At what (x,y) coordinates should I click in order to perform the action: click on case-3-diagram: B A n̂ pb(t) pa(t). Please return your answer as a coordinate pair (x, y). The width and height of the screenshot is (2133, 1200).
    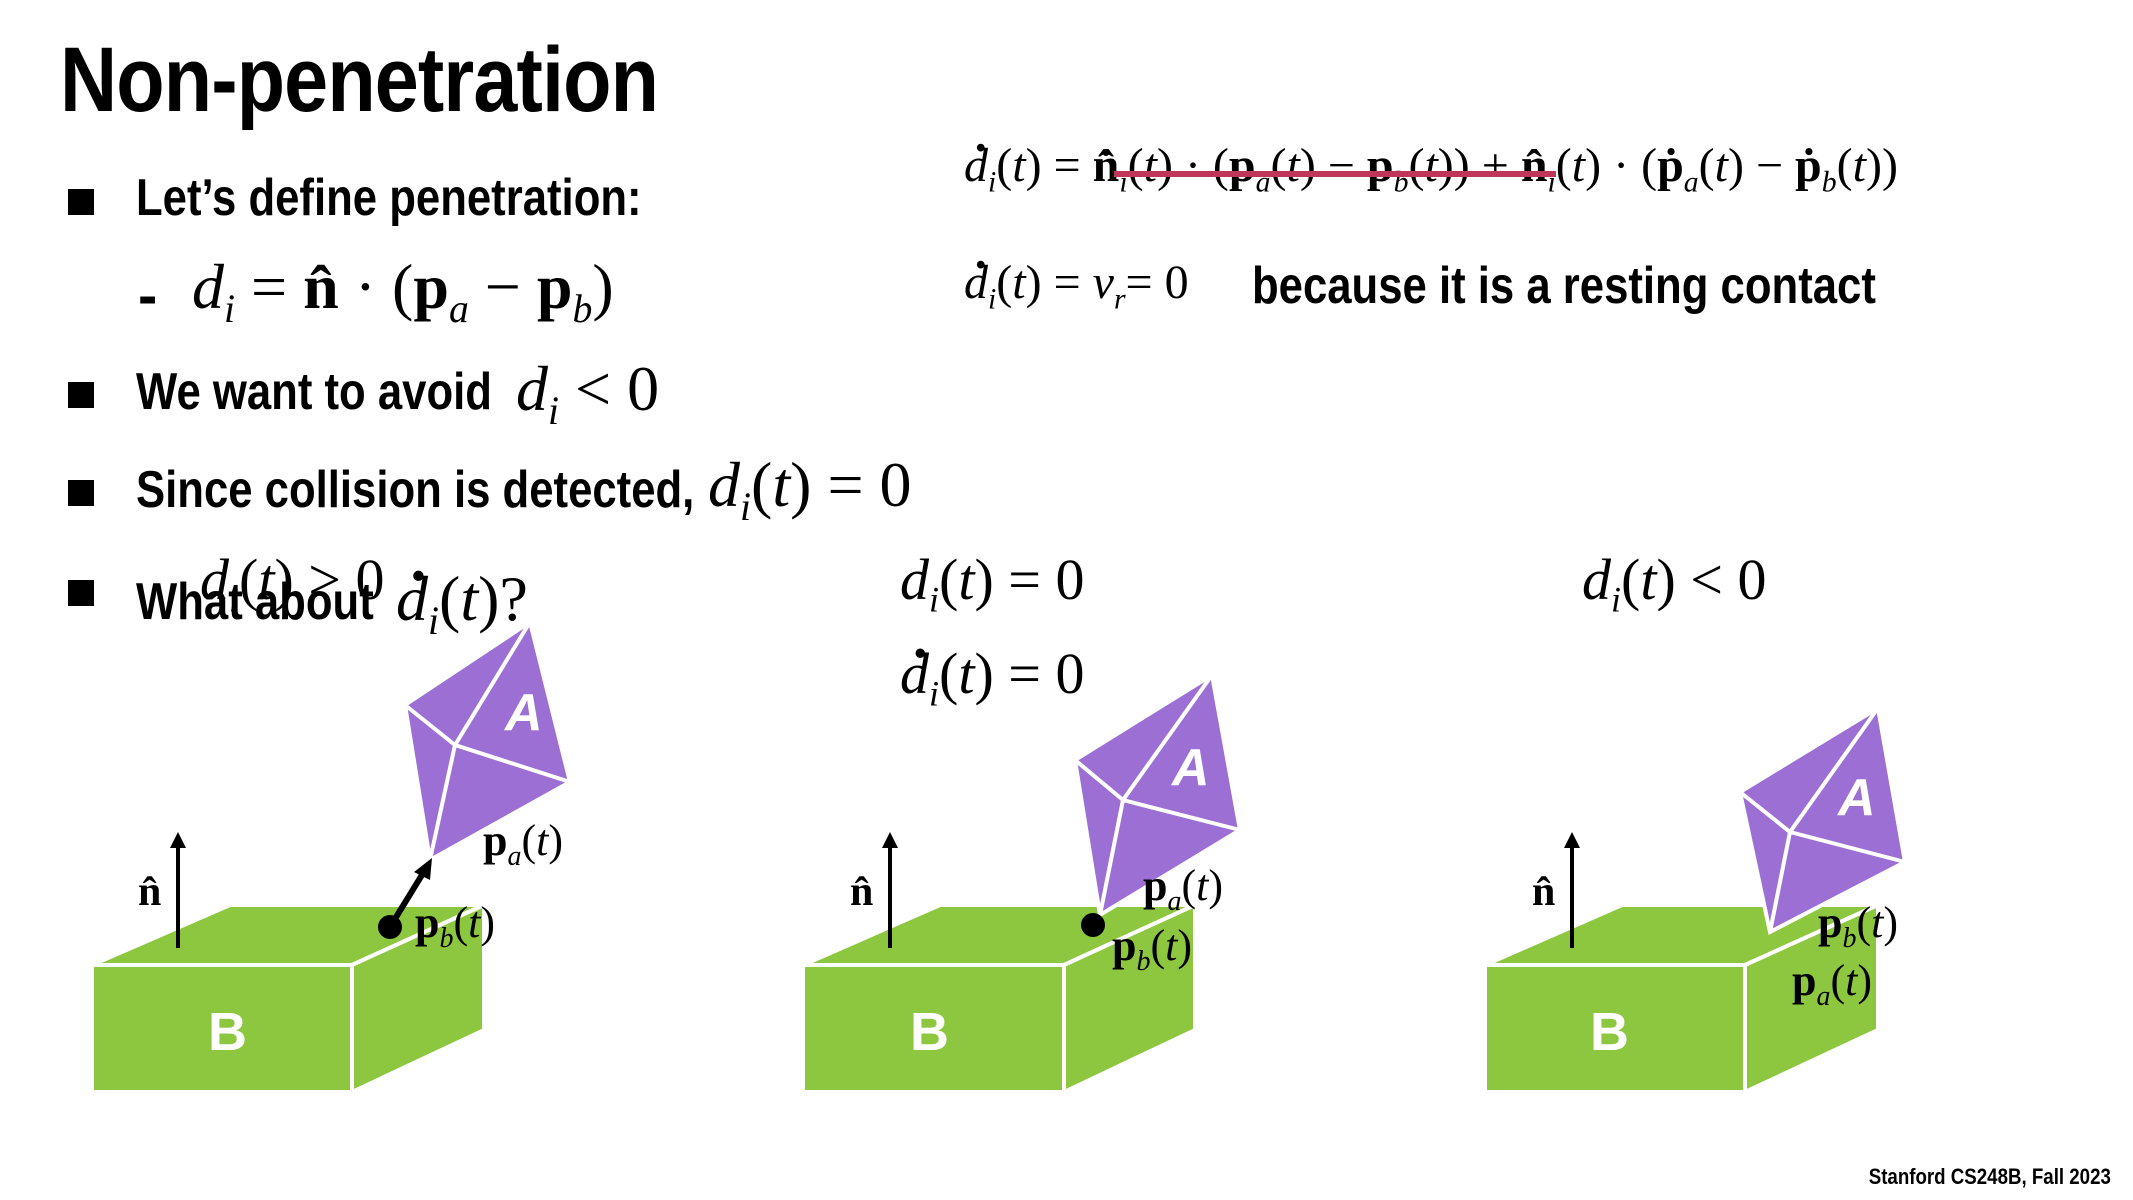
    Looking at the image, I should click on (1695, 900).